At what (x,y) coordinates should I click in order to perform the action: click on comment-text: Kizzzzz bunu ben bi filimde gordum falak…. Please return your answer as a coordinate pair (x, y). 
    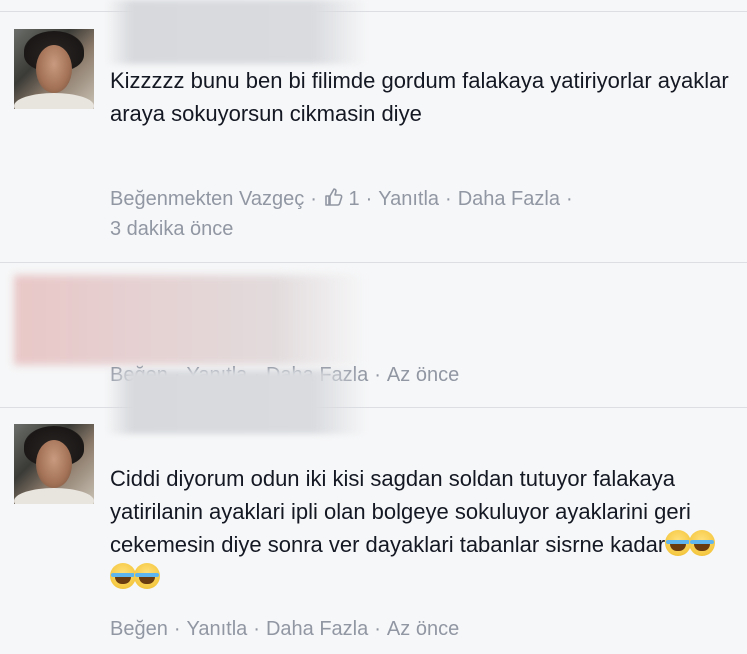
    Looking at the image, I should click on (419, 97).